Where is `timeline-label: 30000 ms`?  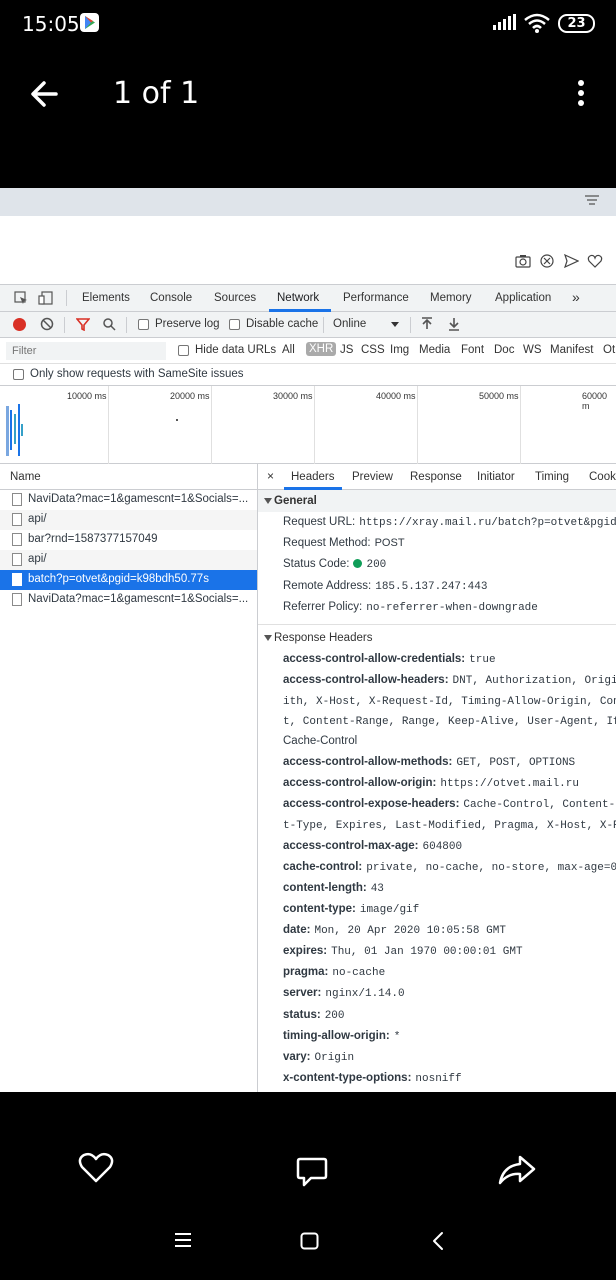
timeline-label: 30000 ms is located at coordinates (293, 396).